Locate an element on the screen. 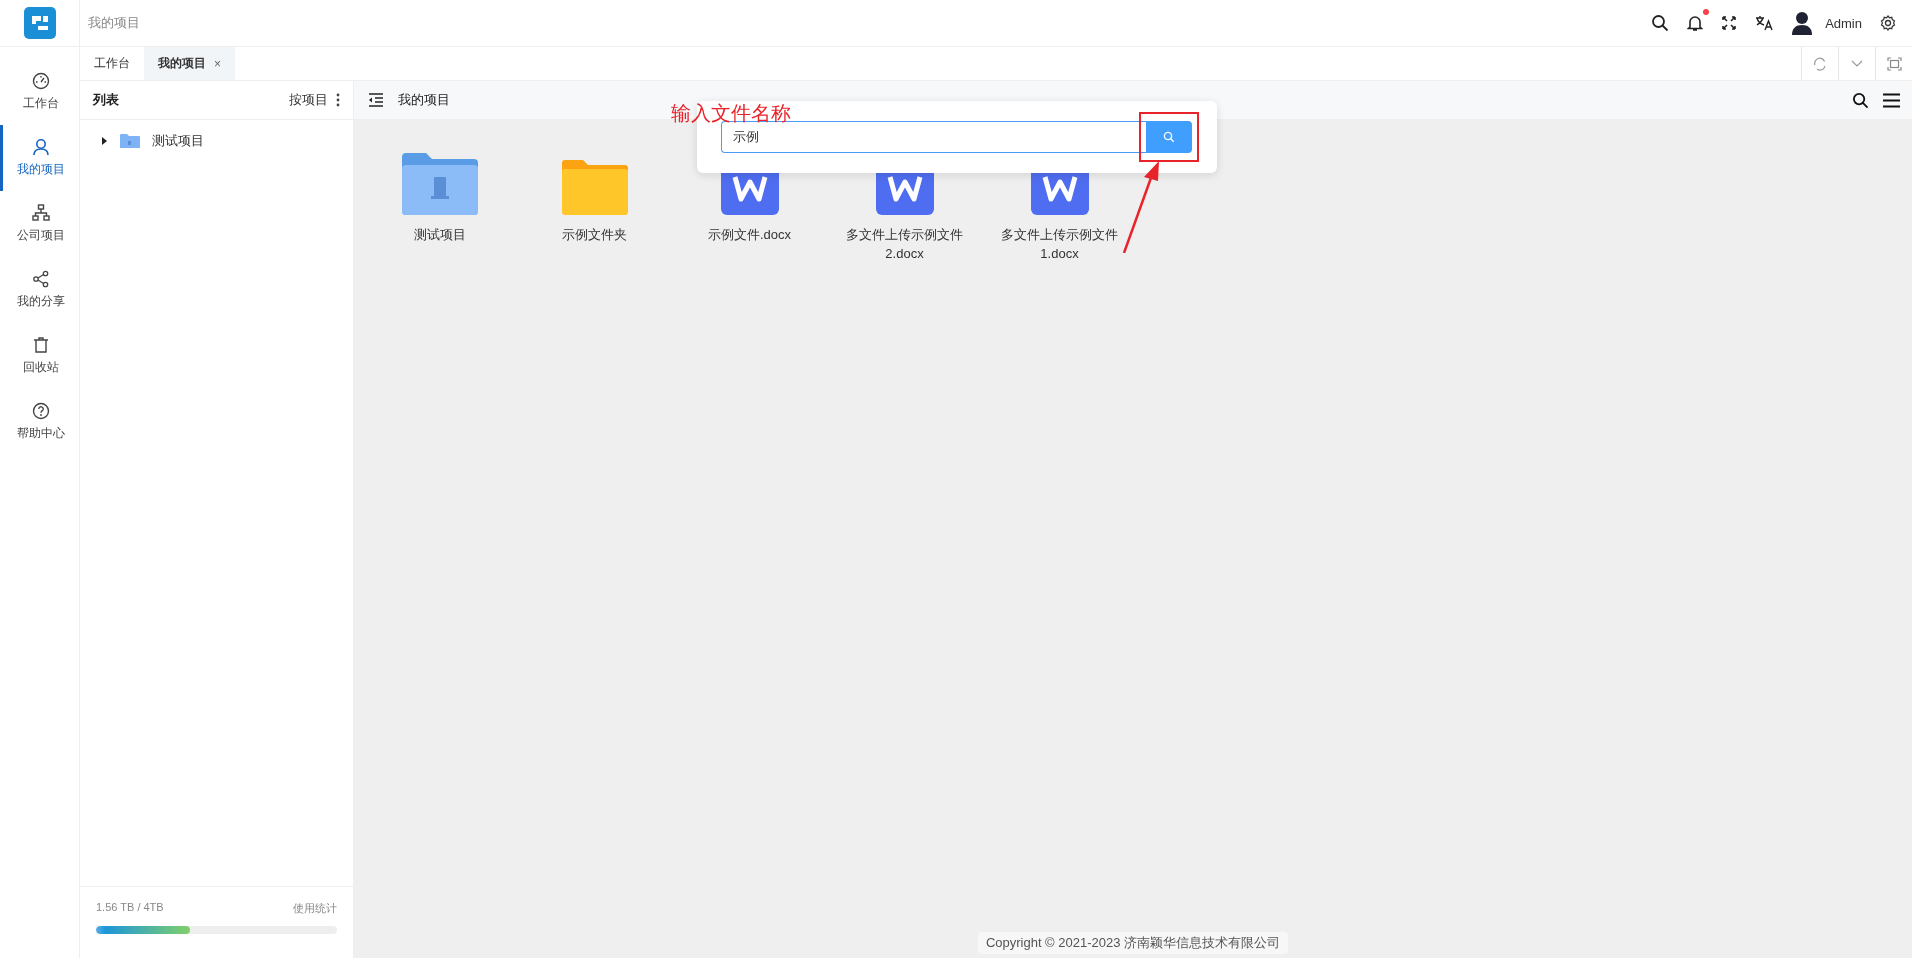 The width and height of the screenshot is (1912, 958). file-name: 多文件上传示例文件2.docx is located at coordinates (904, 244).